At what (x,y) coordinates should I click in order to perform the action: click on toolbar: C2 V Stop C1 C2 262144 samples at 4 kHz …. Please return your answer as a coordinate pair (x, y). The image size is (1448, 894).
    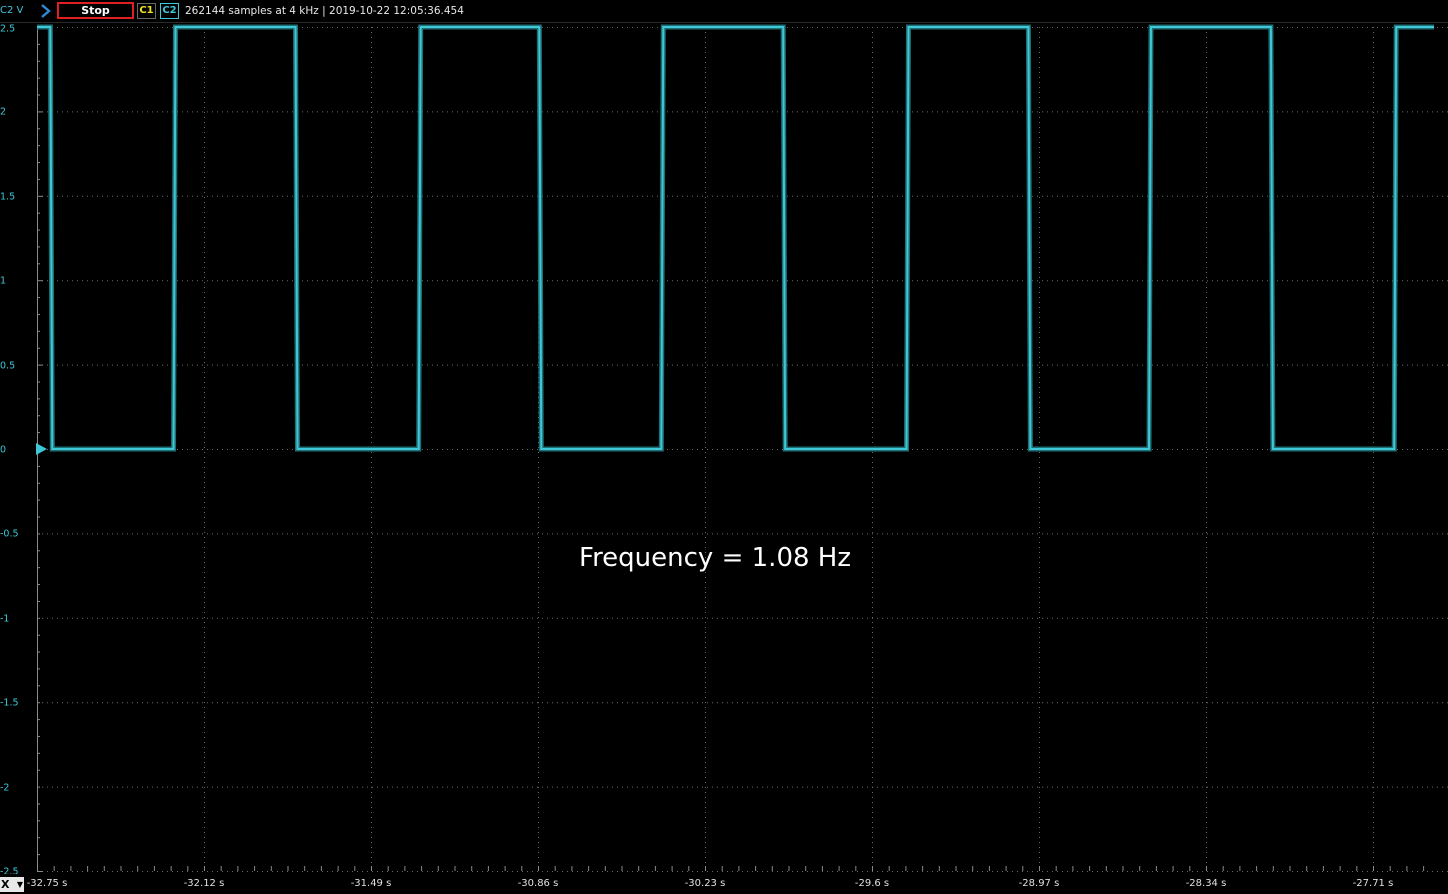
    Looking at the image, I should click on (724, 11).